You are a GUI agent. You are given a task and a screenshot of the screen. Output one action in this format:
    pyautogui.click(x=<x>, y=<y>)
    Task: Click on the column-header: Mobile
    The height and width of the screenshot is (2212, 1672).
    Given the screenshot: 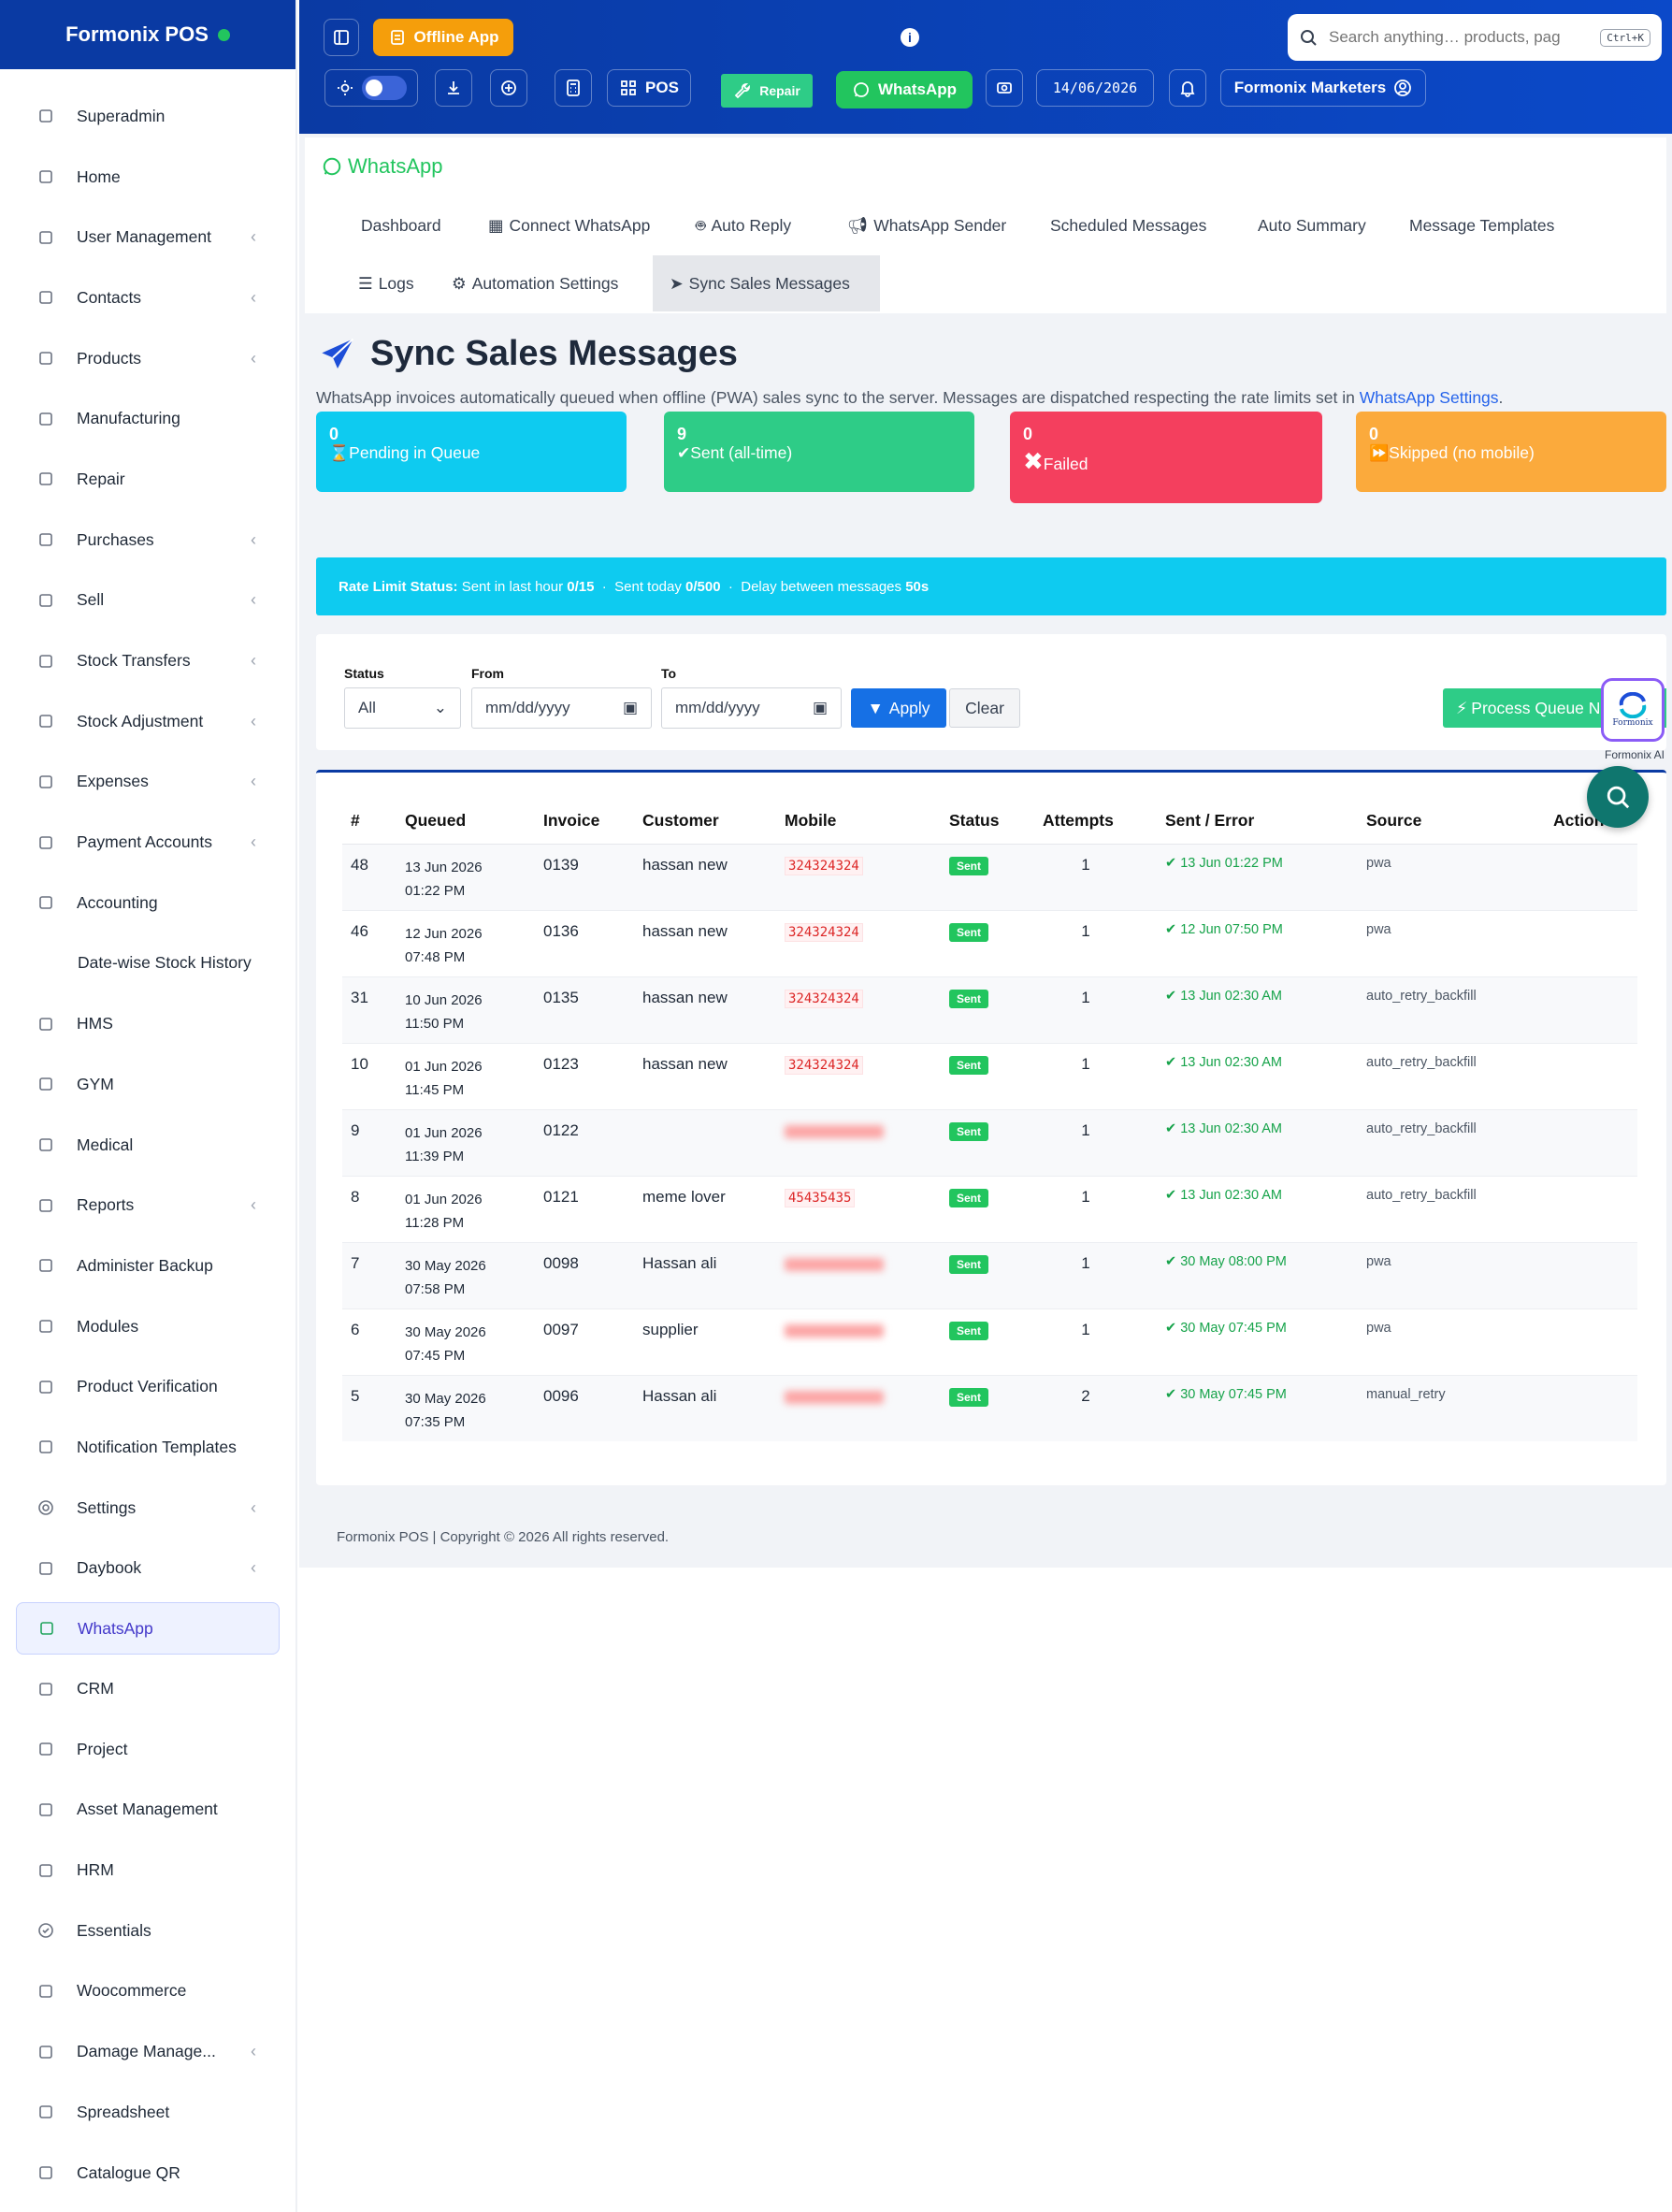 What is the action you would take?
    pyautogui.click(x=858, y=822)
    